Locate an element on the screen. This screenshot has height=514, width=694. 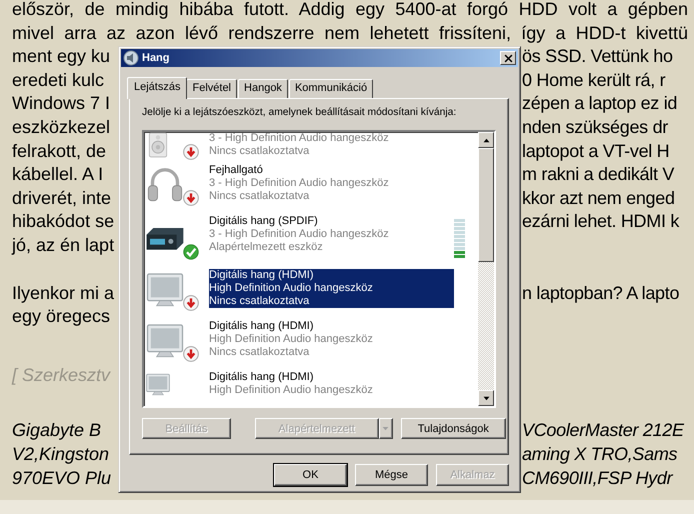
text-line: n laptopban? A lapto is located at coordinates (600, 293).